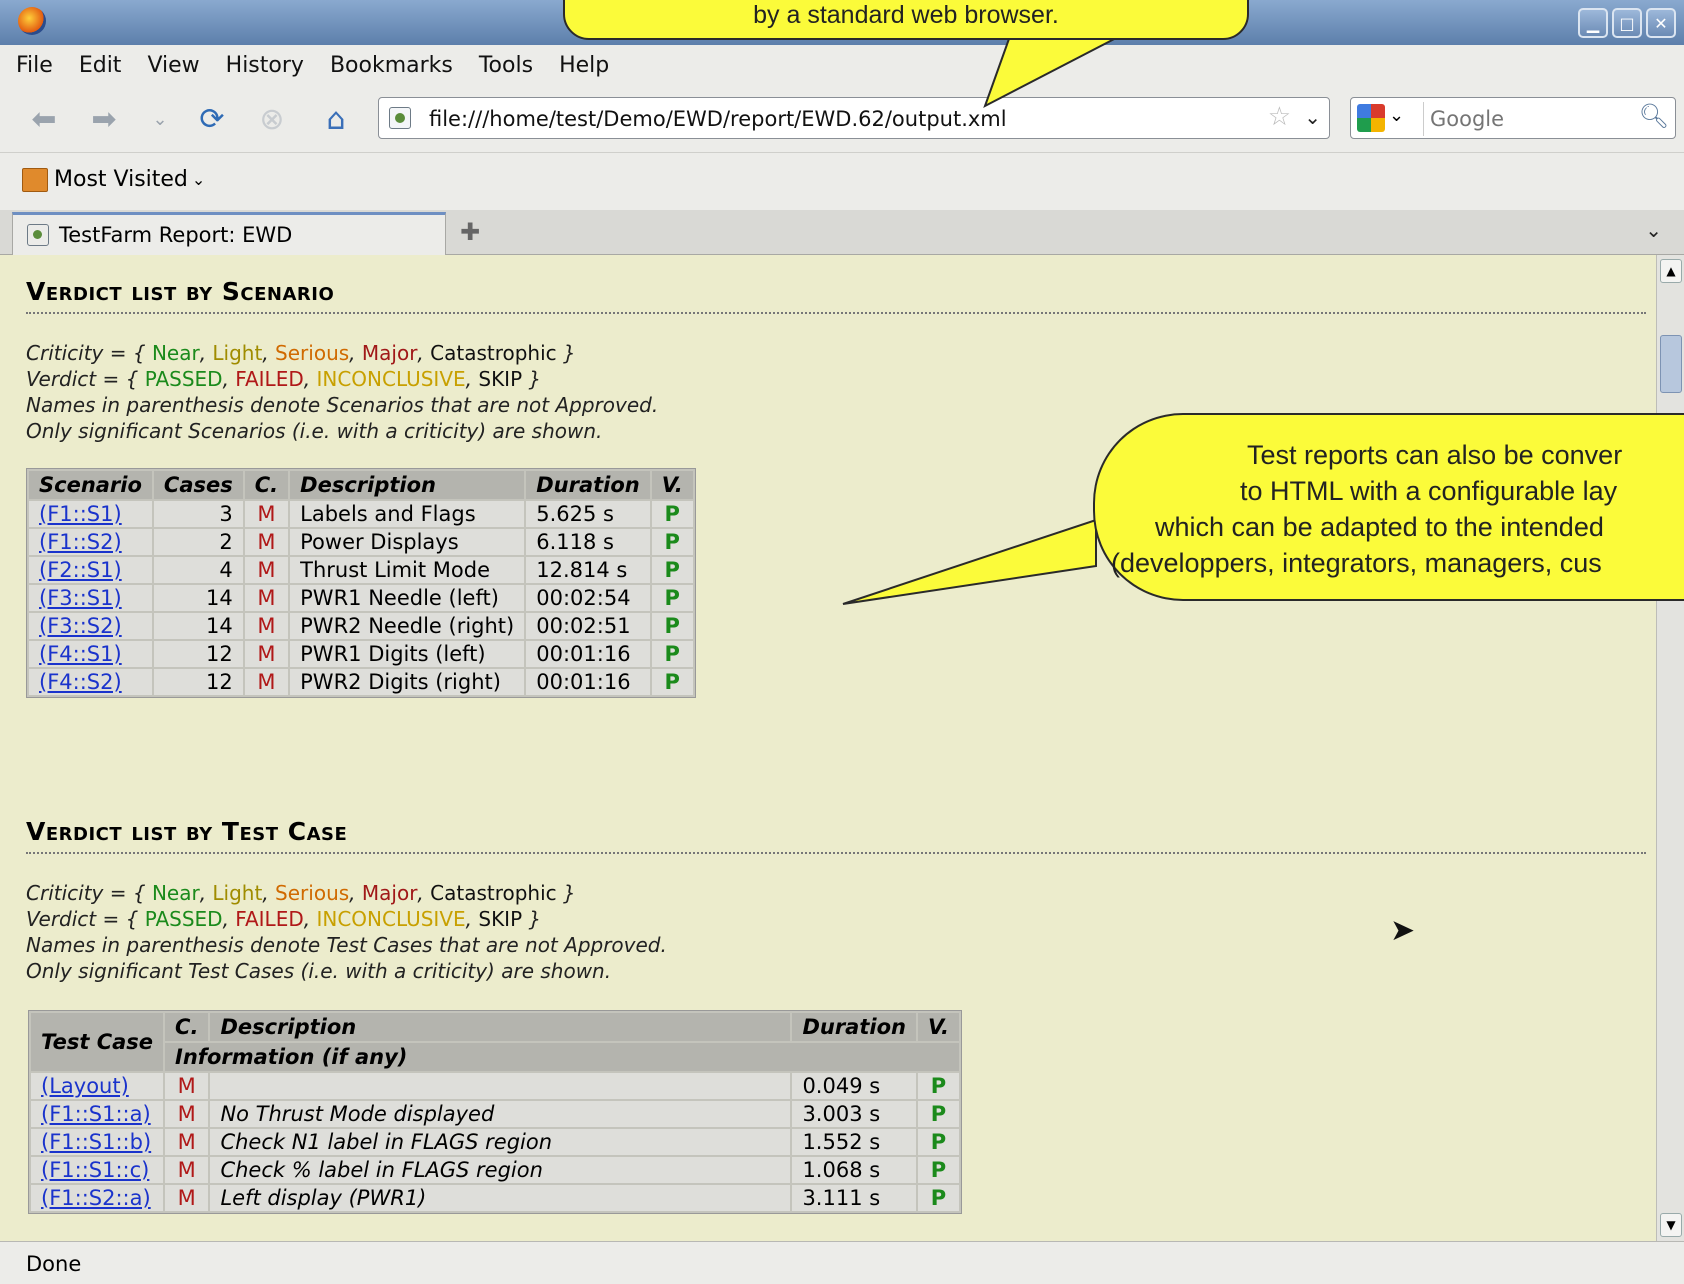 This screenshot has height=1284, width=1684. What do you see at coordinates (173, 65) in the screenshot?
I see `menu-view: View` at bounding box center [173, 65].